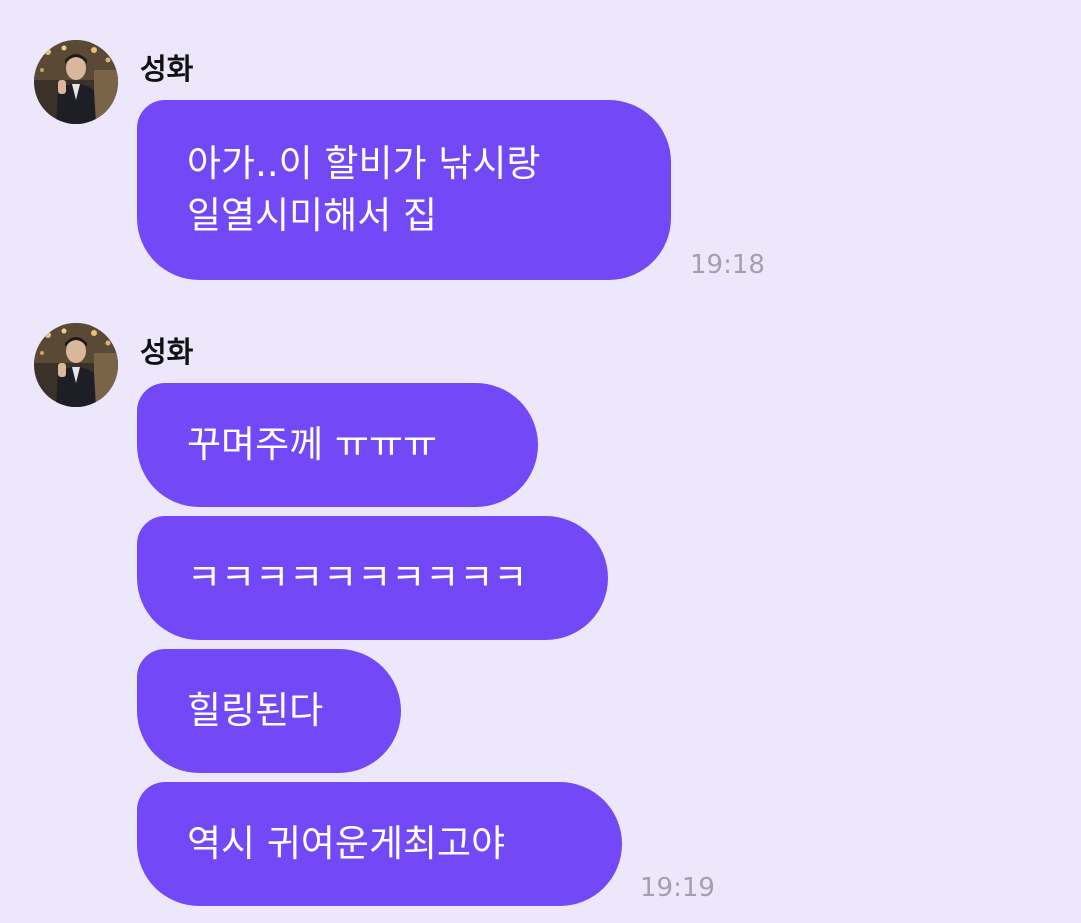 This screenshot has width=1081, height=923. Describe the element at coordinates (677, 888) in the screenshot. I see `message-timestamp: 19:19` at that location.